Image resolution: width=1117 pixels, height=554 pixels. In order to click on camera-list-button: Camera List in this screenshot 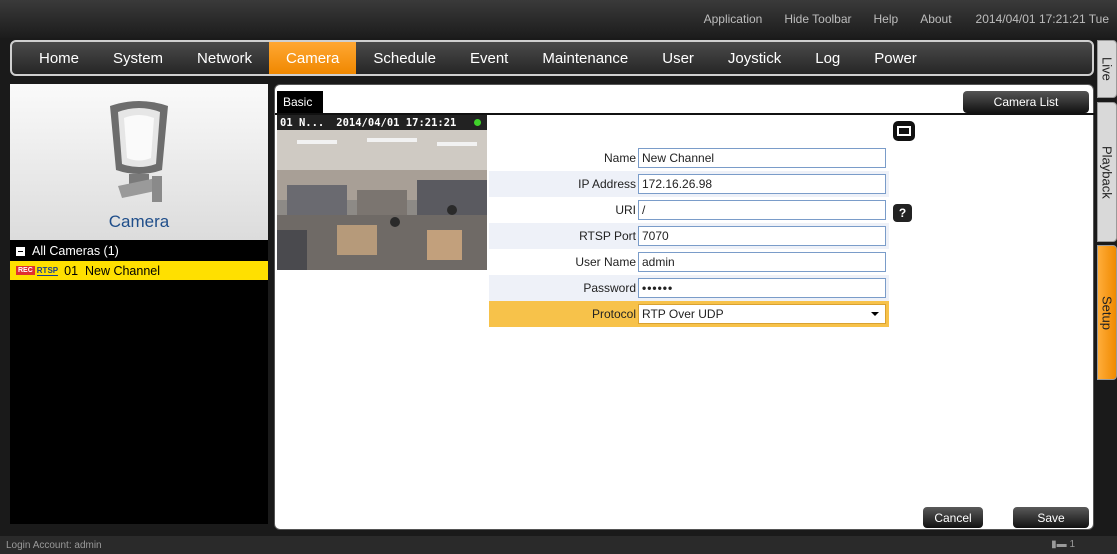, I will do `click(1026, 102)`.